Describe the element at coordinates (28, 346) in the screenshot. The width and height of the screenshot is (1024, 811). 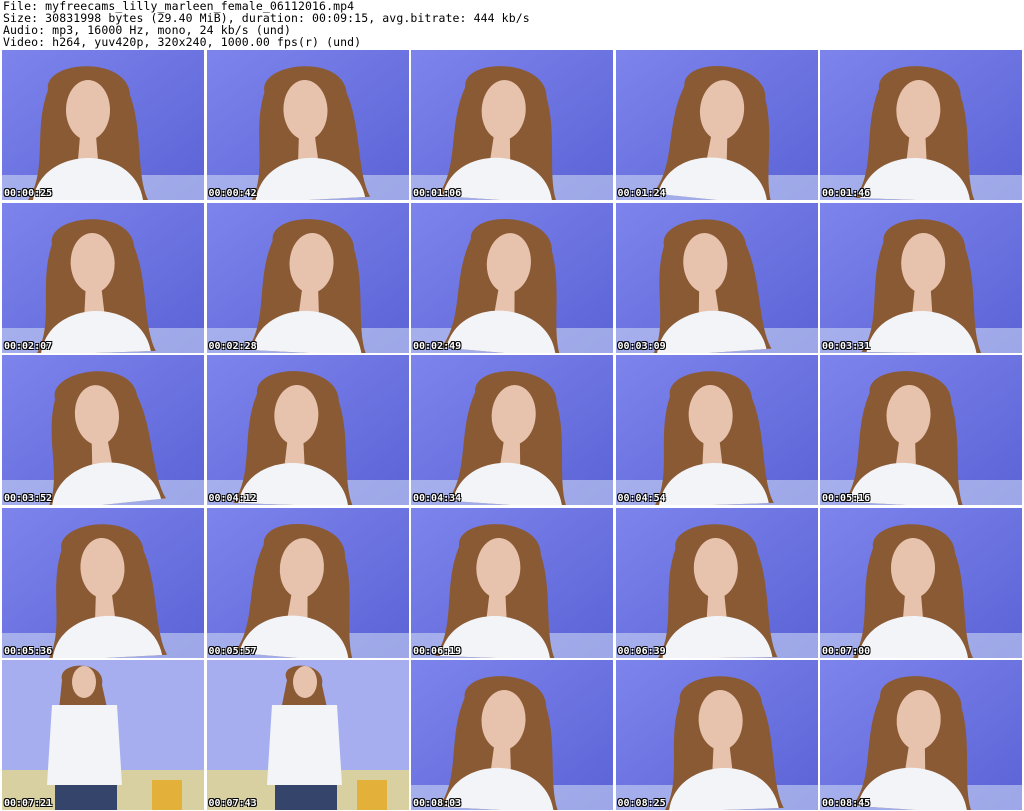
I see `thumbnail-timestamp: 00:02:07` at that location.